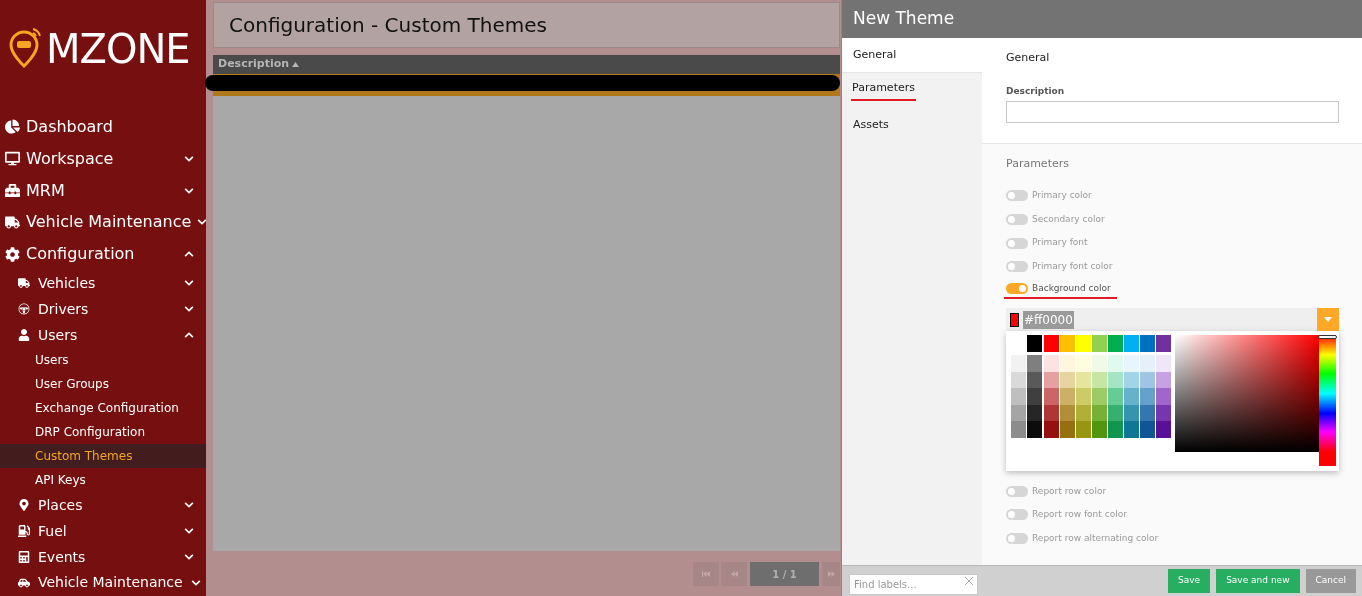  Describe the element at coordinates (103, 309) in the screenshot. I see `nav-item: Drivers` at that location.